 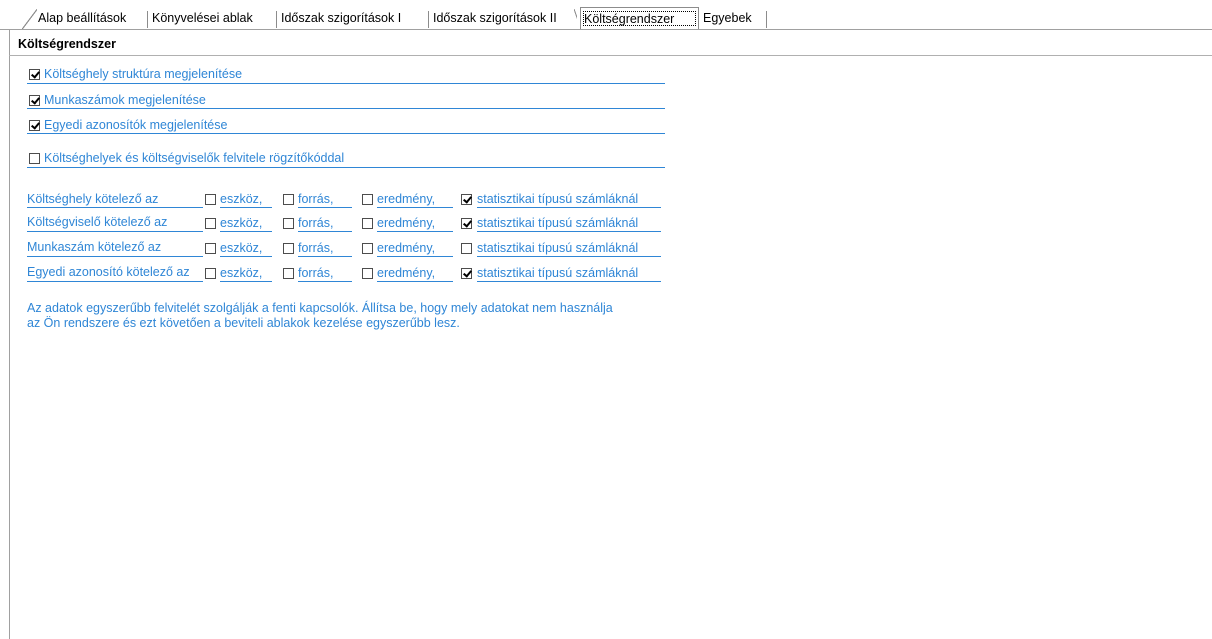 I want to click on entry-with-record-code-checkbox, so click(x=34, y=158).